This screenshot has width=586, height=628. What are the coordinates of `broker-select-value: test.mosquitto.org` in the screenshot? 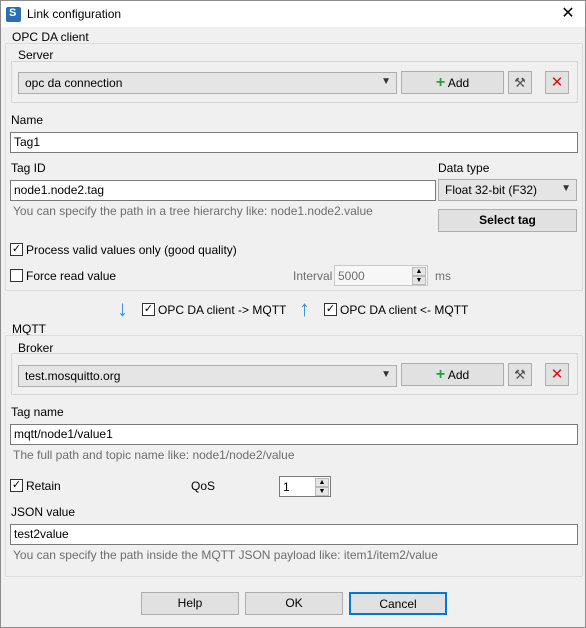 It's located at (73, 376).